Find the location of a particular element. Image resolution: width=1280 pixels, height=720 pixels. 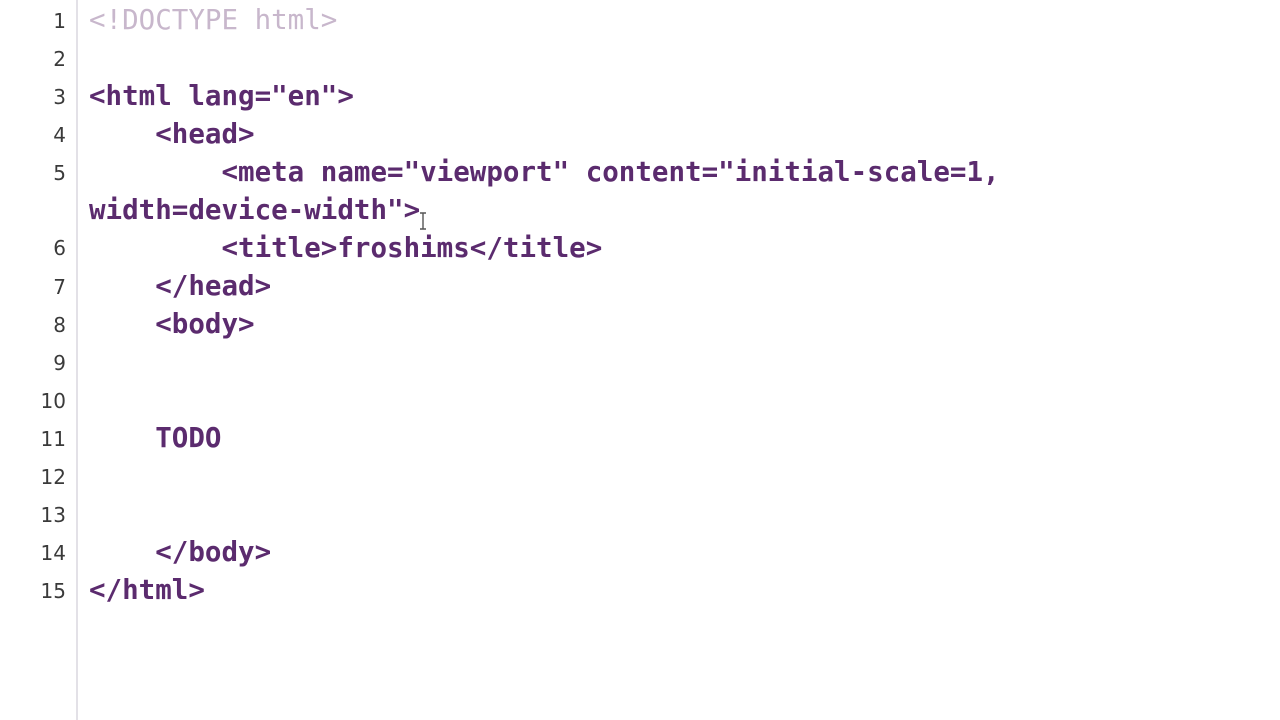

code-line-html-close: </html> is located at coordinates (147, 590).